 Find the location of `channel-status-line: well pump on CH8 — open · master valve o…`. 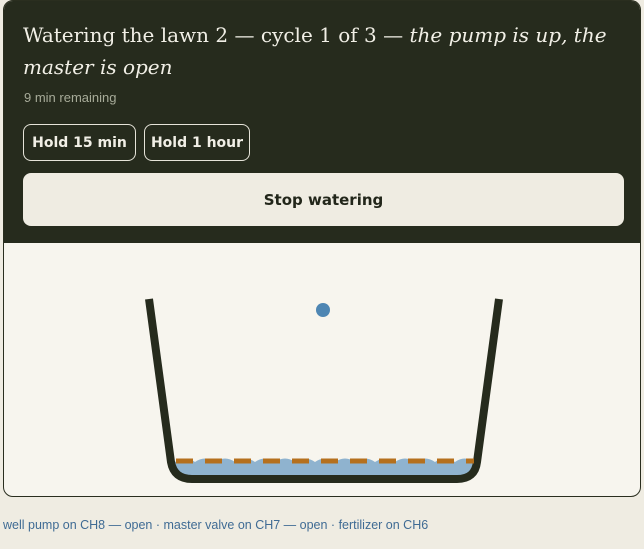

channel-status-line: well pump on CH8 — open · master valve o… is located at coordinates (216, 525).